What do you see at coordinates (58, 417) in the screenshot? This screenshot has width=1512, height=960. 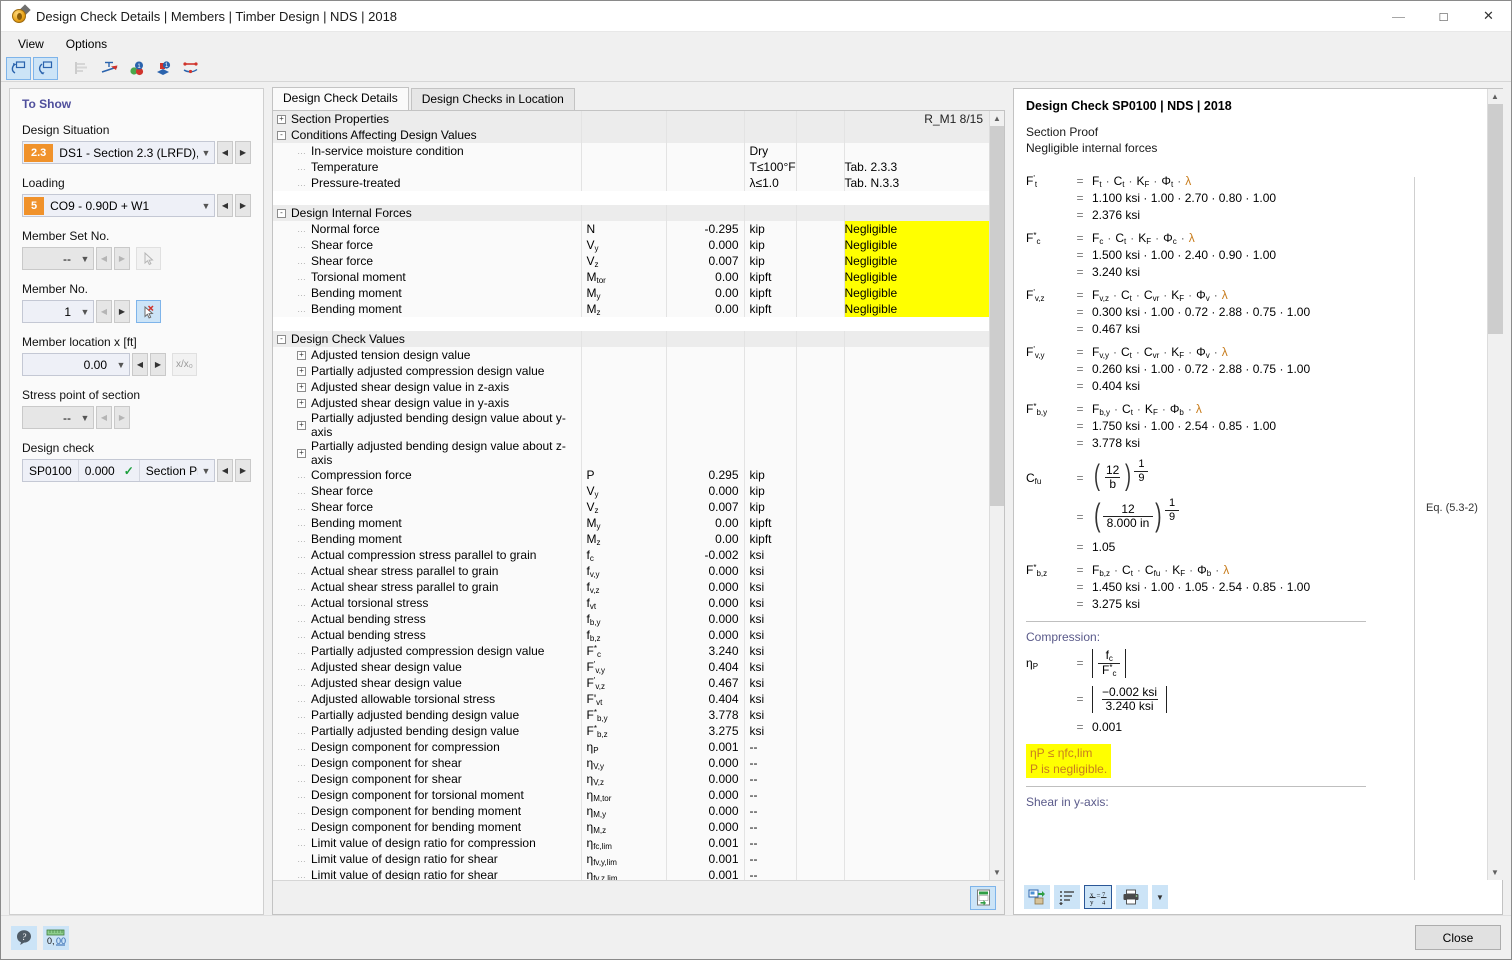 I see `stress-point-combo: -- ▼` at bounding box center [58, 417].